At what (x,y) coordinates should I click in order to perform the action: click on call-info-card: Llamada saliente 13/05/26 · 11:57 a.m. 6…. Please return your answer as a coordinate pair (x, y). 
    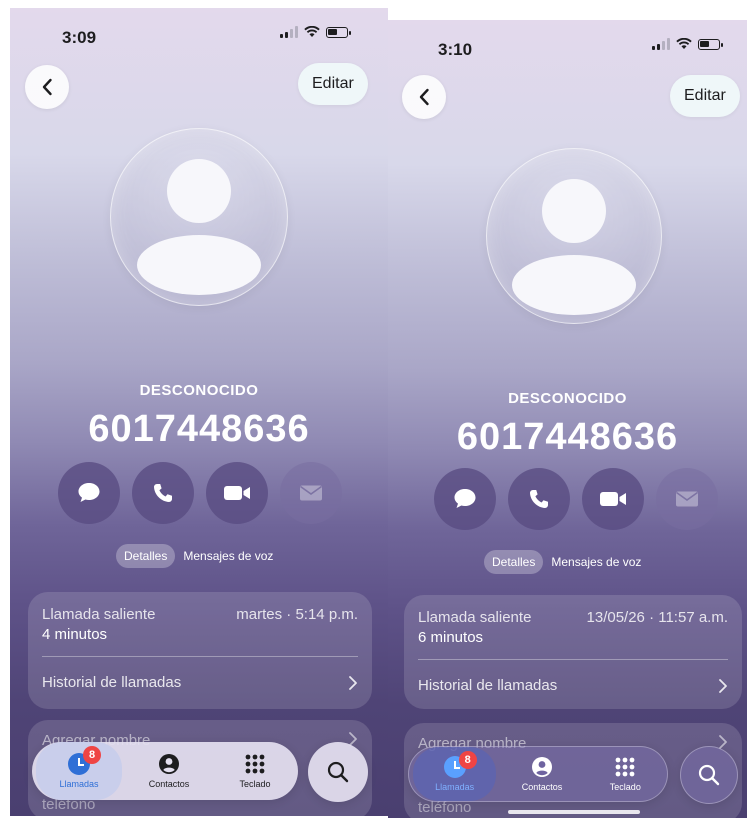
    Looking at the image, I should click on (573, 652).